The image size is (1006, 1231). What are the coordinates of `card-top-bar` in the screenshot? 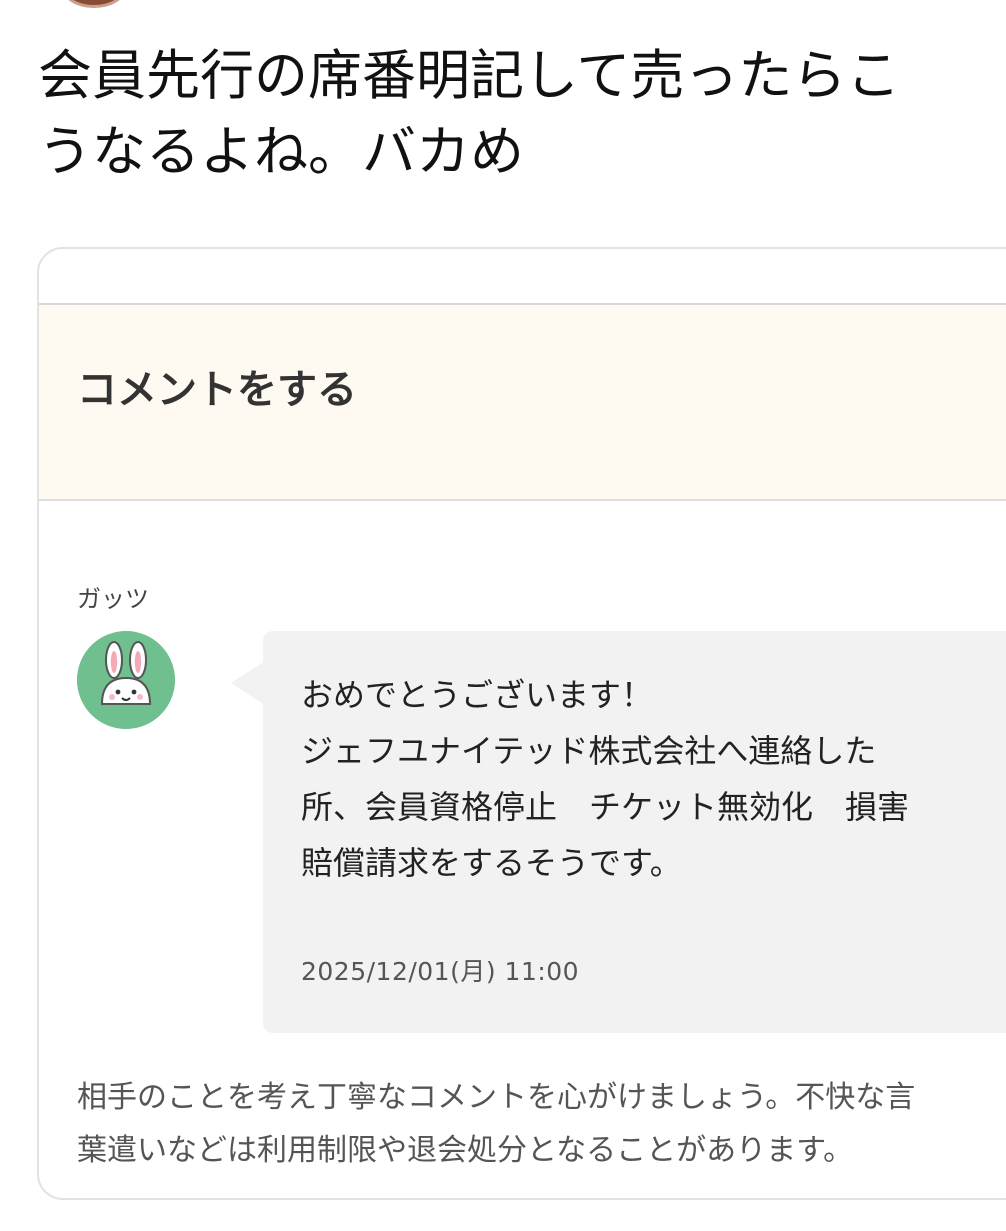 It's located at (522, 277).